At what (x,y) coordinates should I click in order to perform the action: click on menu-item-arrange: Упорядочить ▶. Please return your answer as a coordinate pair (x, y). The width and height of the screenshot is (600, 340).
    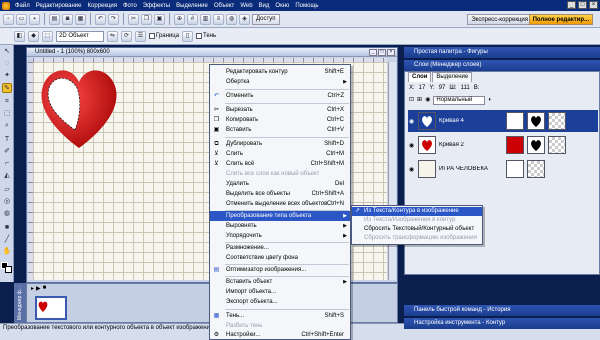
    Looking at the image, I should click on (280, 236).